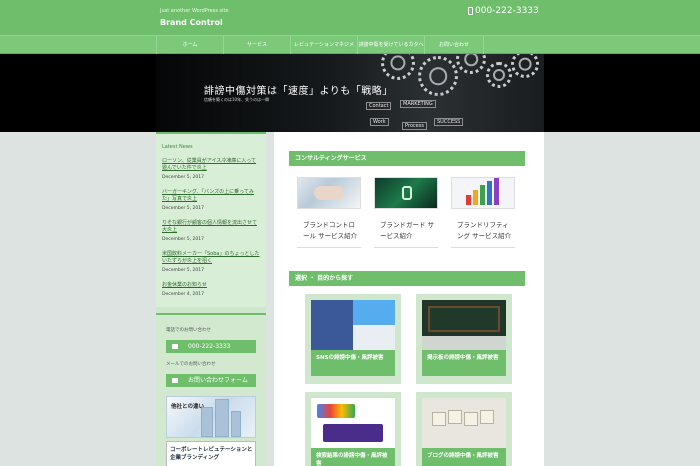 The height and width of the screenshot is (466, 700). Describe the element at coordinates (464, 343) in the screenshot. I see `desk-shape` at that location.